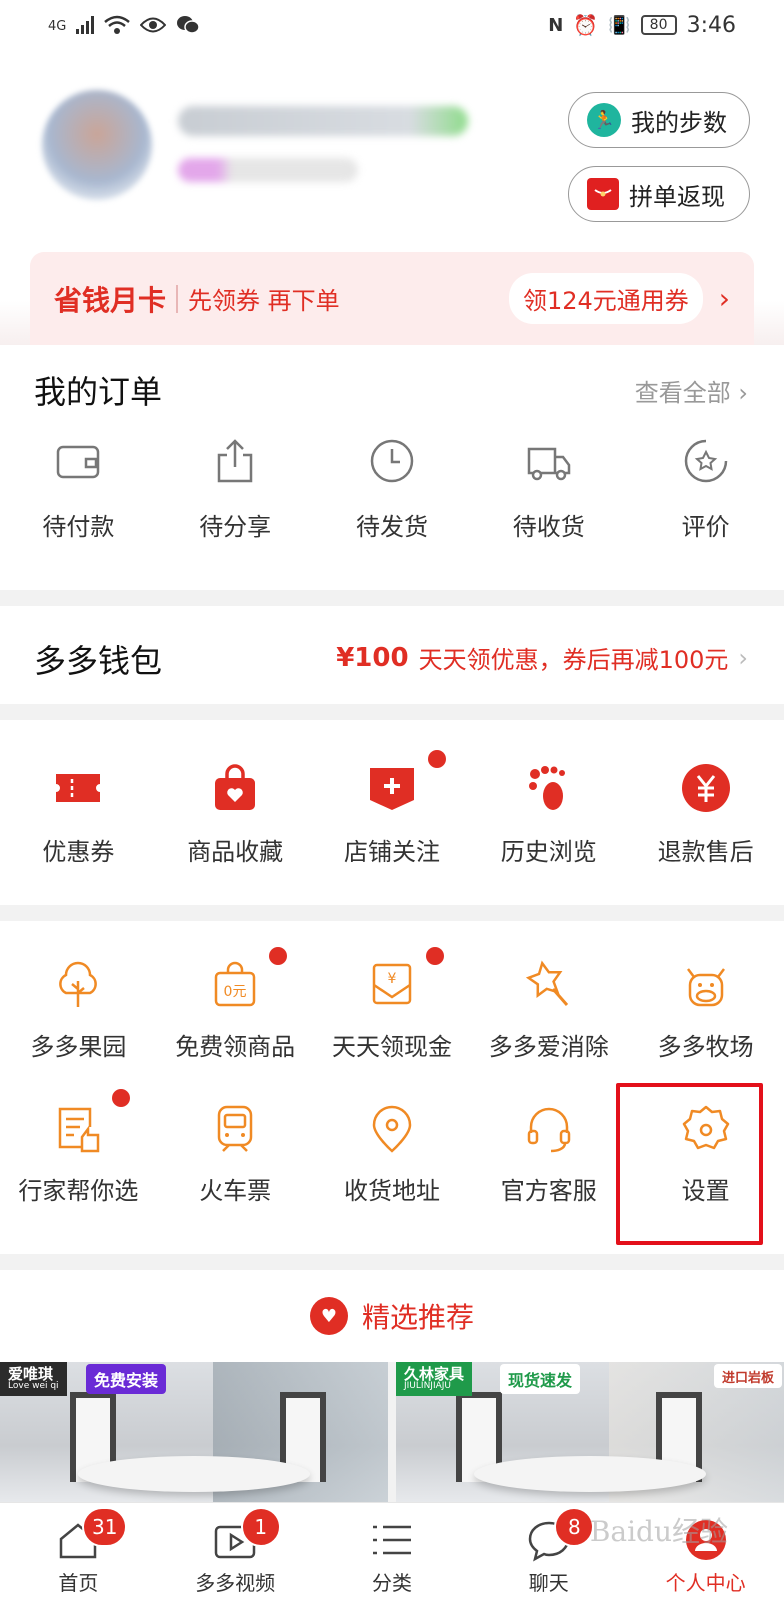 Image resolution: width=784 pixels, height=1600 pixels. I want to click on tool-orchard: 多多果园, so click(78, 1010).